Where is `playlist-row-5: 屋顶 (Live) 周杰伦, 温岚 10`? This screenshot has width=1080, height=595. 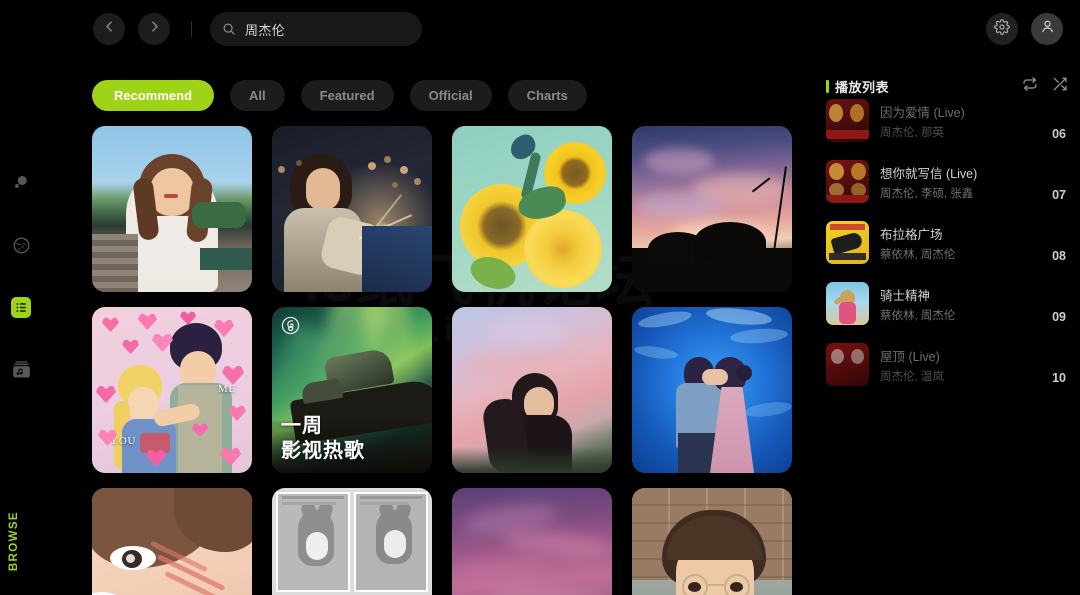
playlist-row-5: 屋顶 (Live) 周杰伦, 温岚 10 is located at coordinates (945, 362).